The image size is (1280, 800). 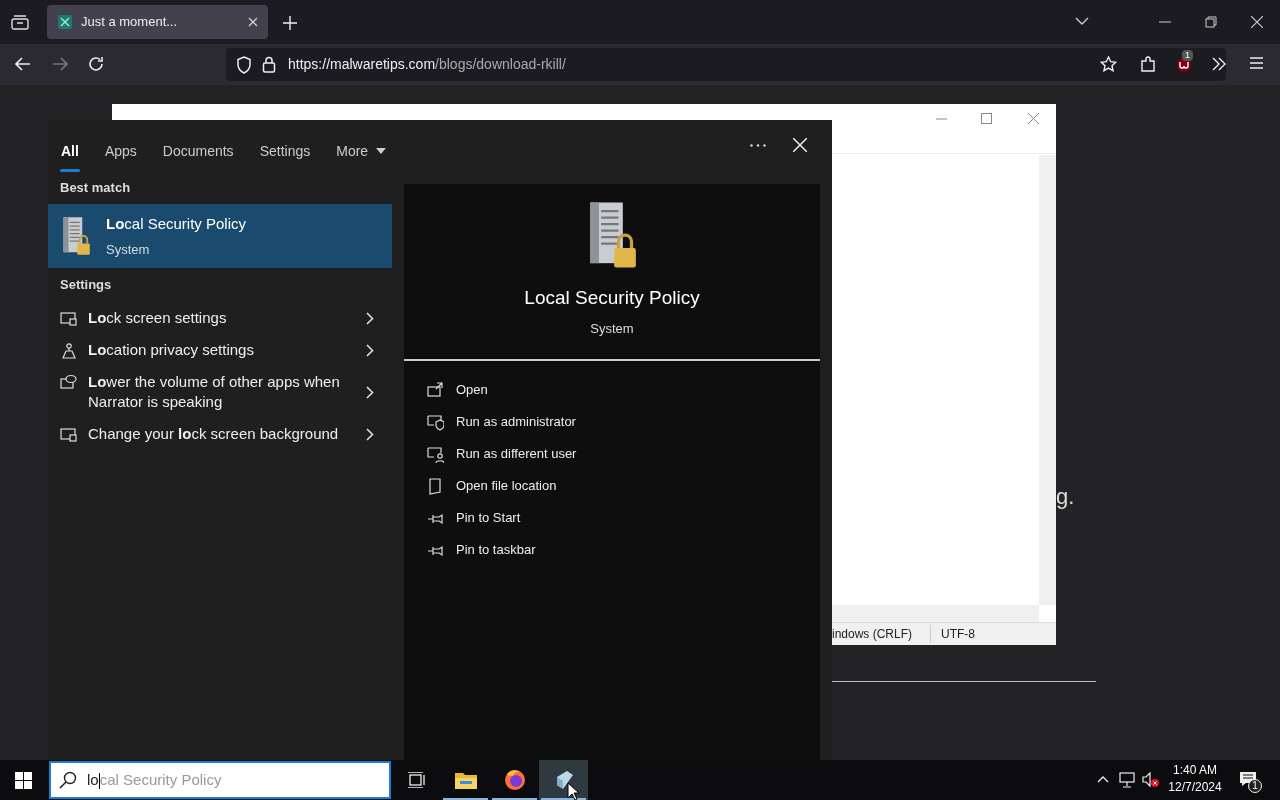 I want to click on action-item: Open file location, so click(x=490, y=486).